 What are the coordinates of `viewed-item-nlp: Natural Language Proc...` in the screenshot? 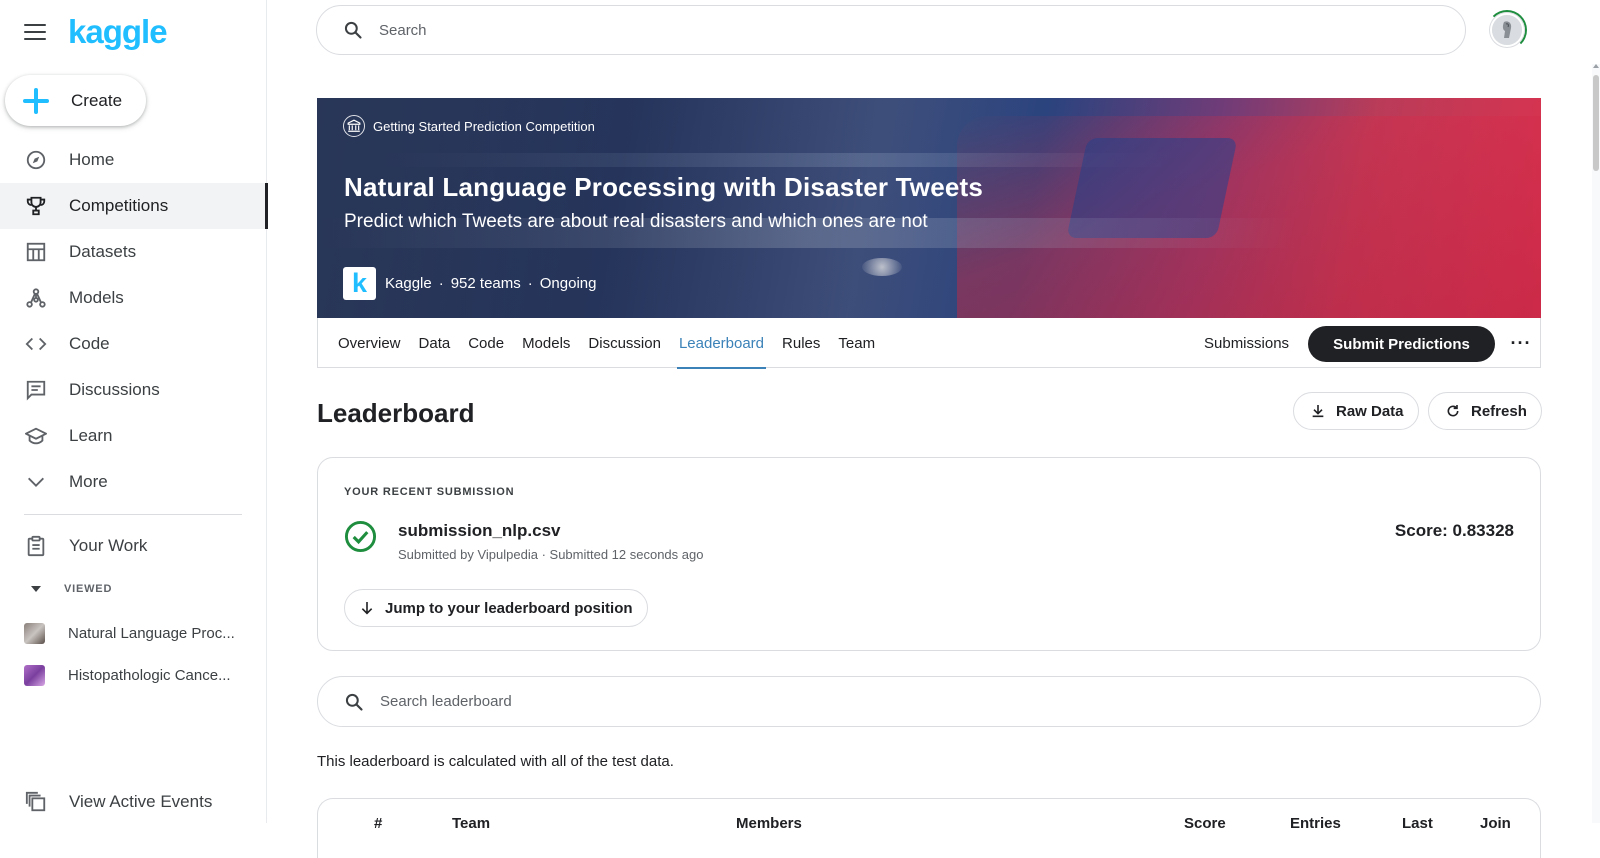 It's located at (133, 633).